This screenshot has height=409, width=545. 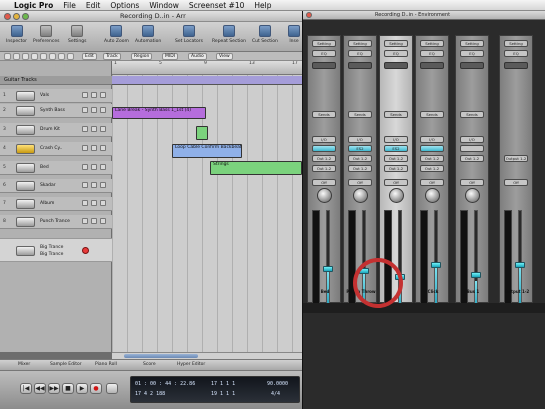 What do you see at coordinates (43, 56) in the screenshot?
I see `zoom-button` at bounding box center [43, 56].